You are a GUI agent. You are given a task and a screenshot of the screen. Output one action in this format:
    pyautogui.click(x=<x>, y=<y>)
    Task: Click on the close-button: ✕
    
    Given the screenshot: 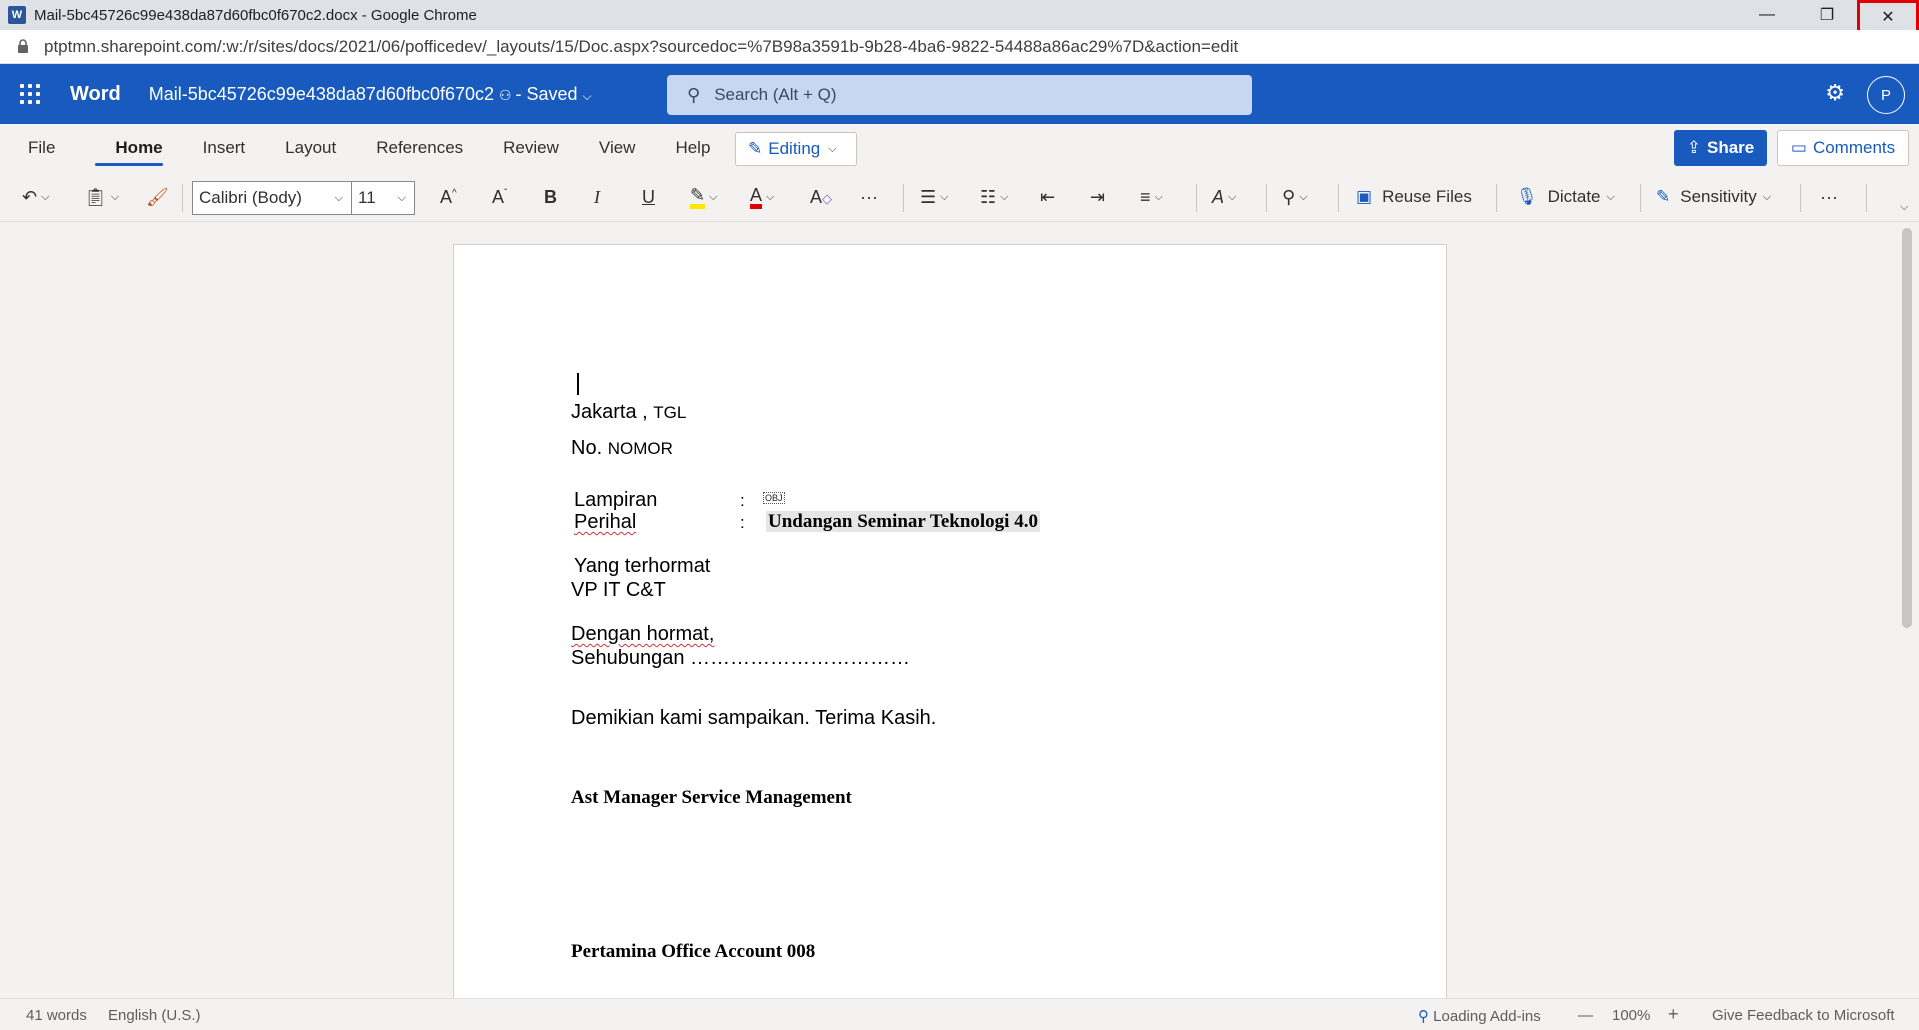 What is the action you would take?
    pyautogui.click(x=1888, y=17)
    